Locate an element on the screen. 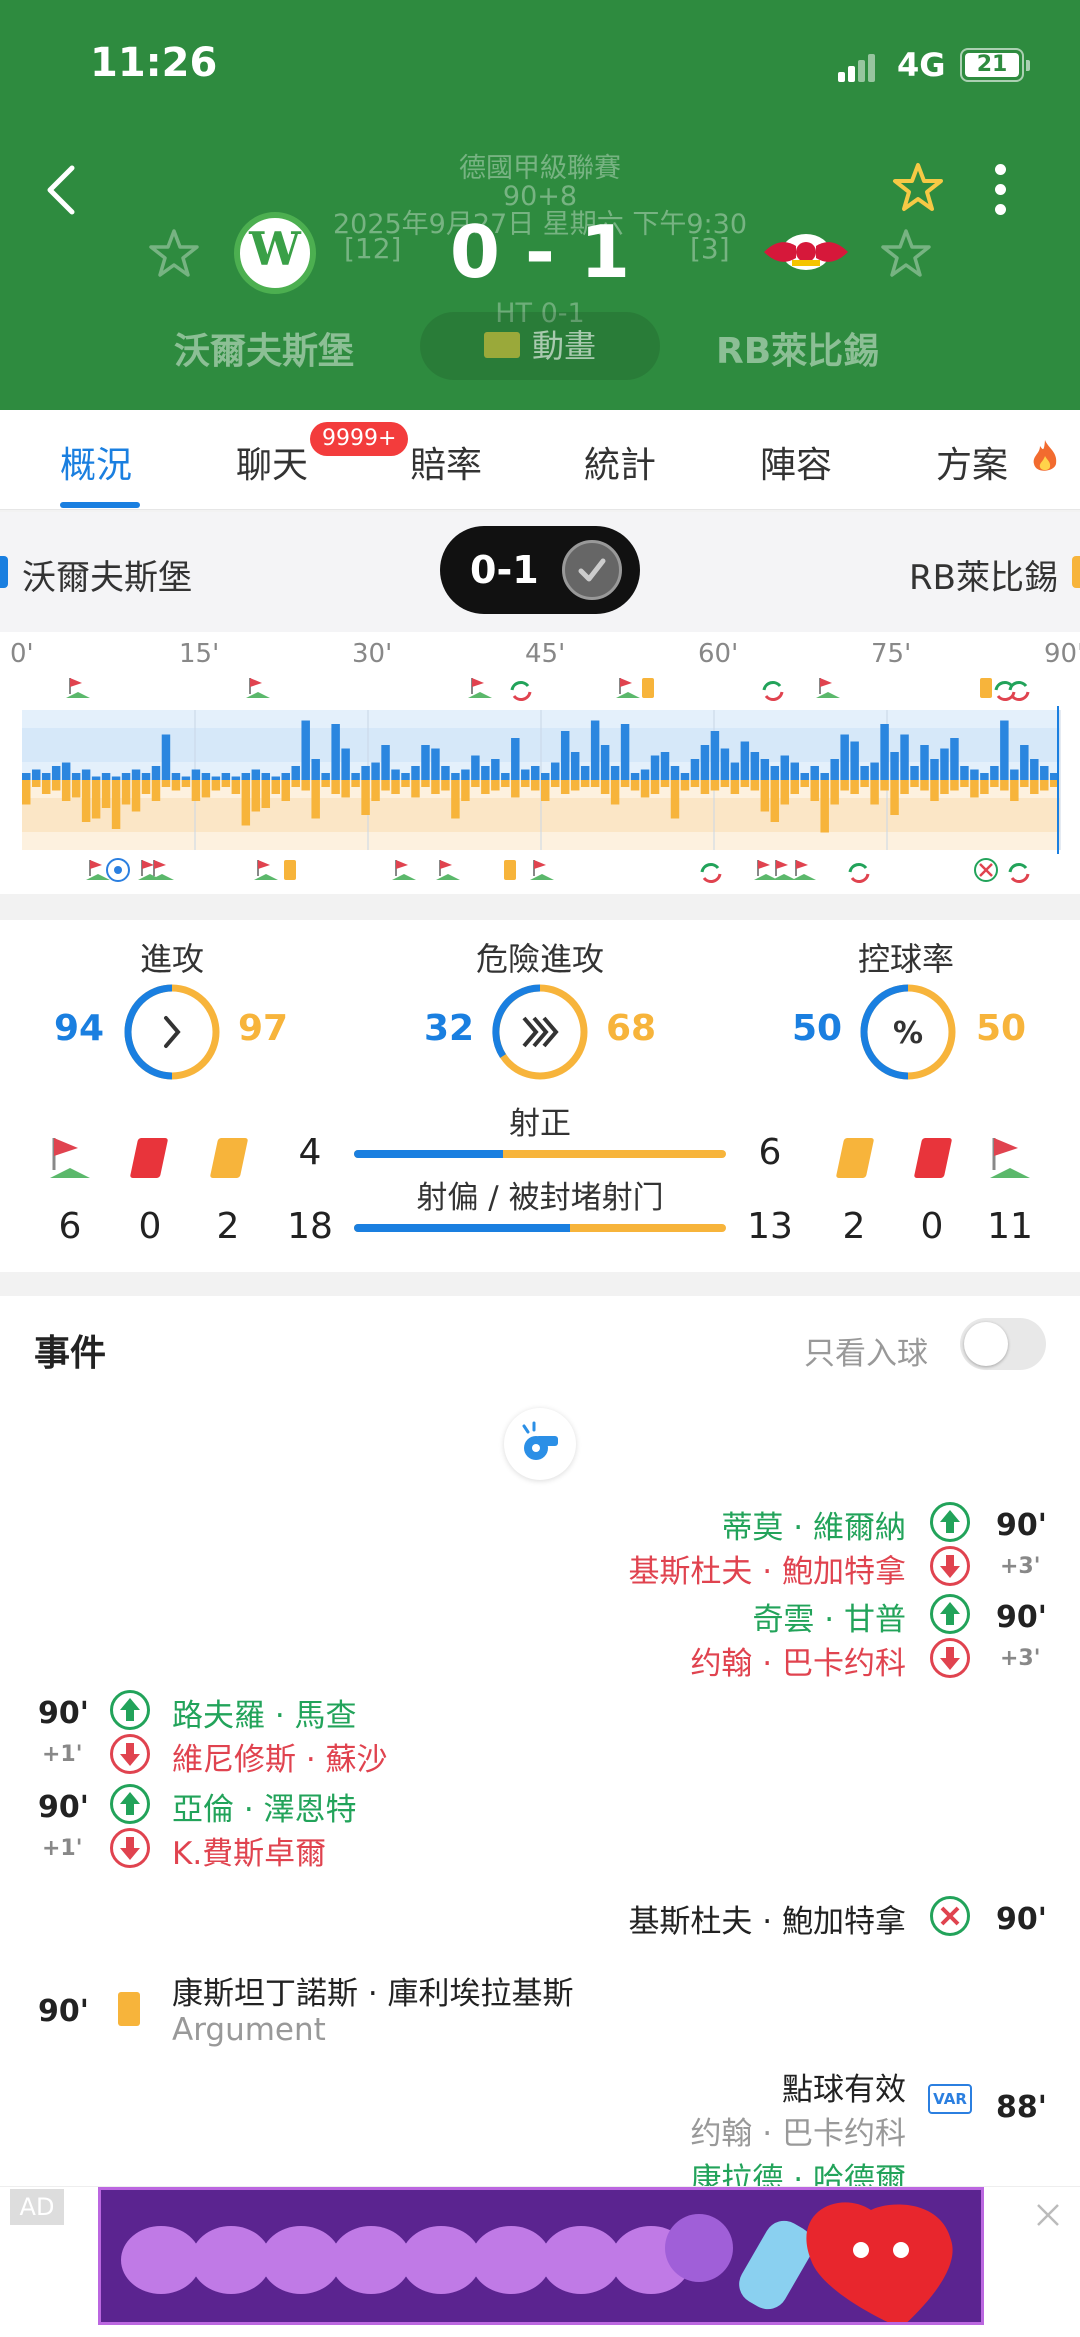 The width and height of the screenshot is (1080, 2337). tab-stats: 統計 is located at coordinates (620, 462).